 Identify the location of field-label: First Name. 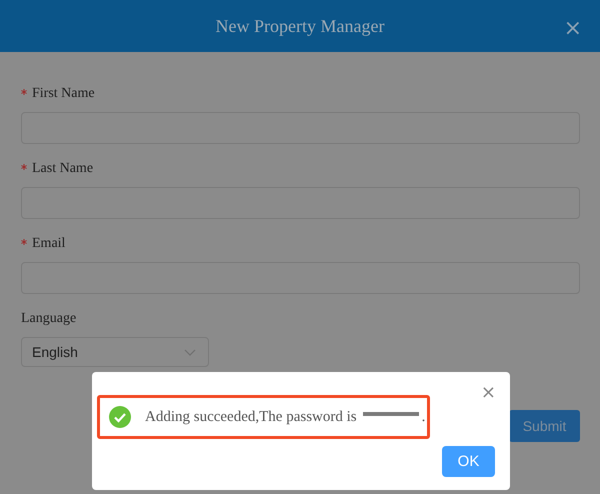
(63, 94).